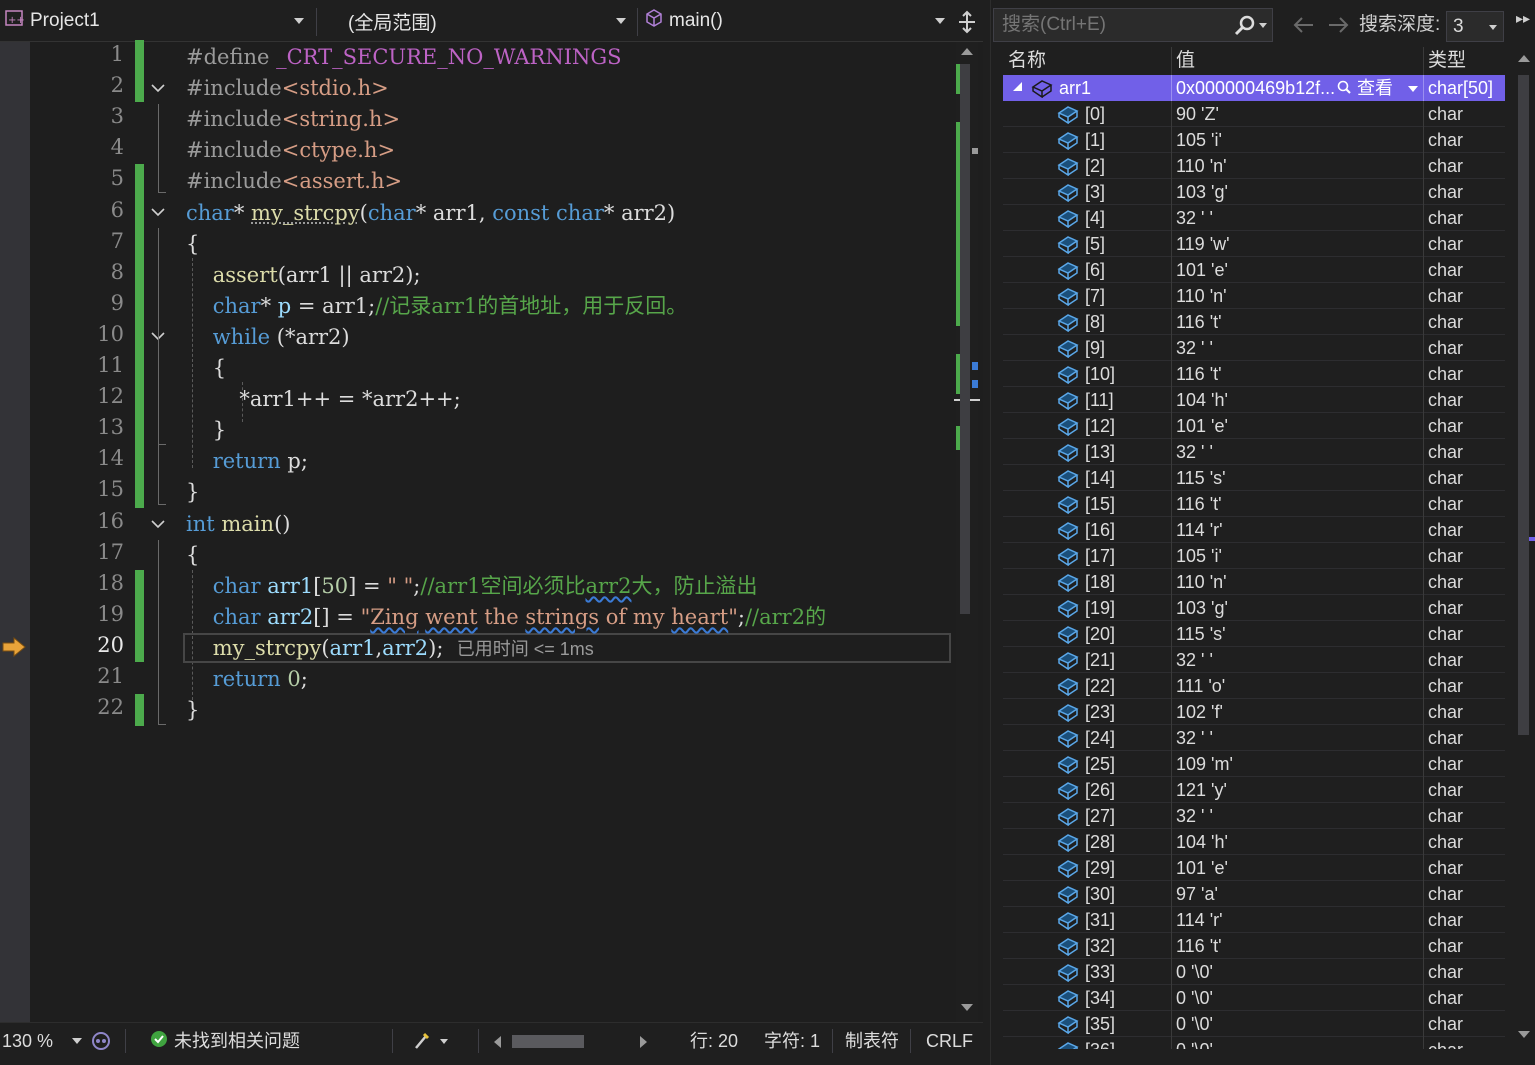  I want to click on code-line: #include<string.h>, so click(293, 119).